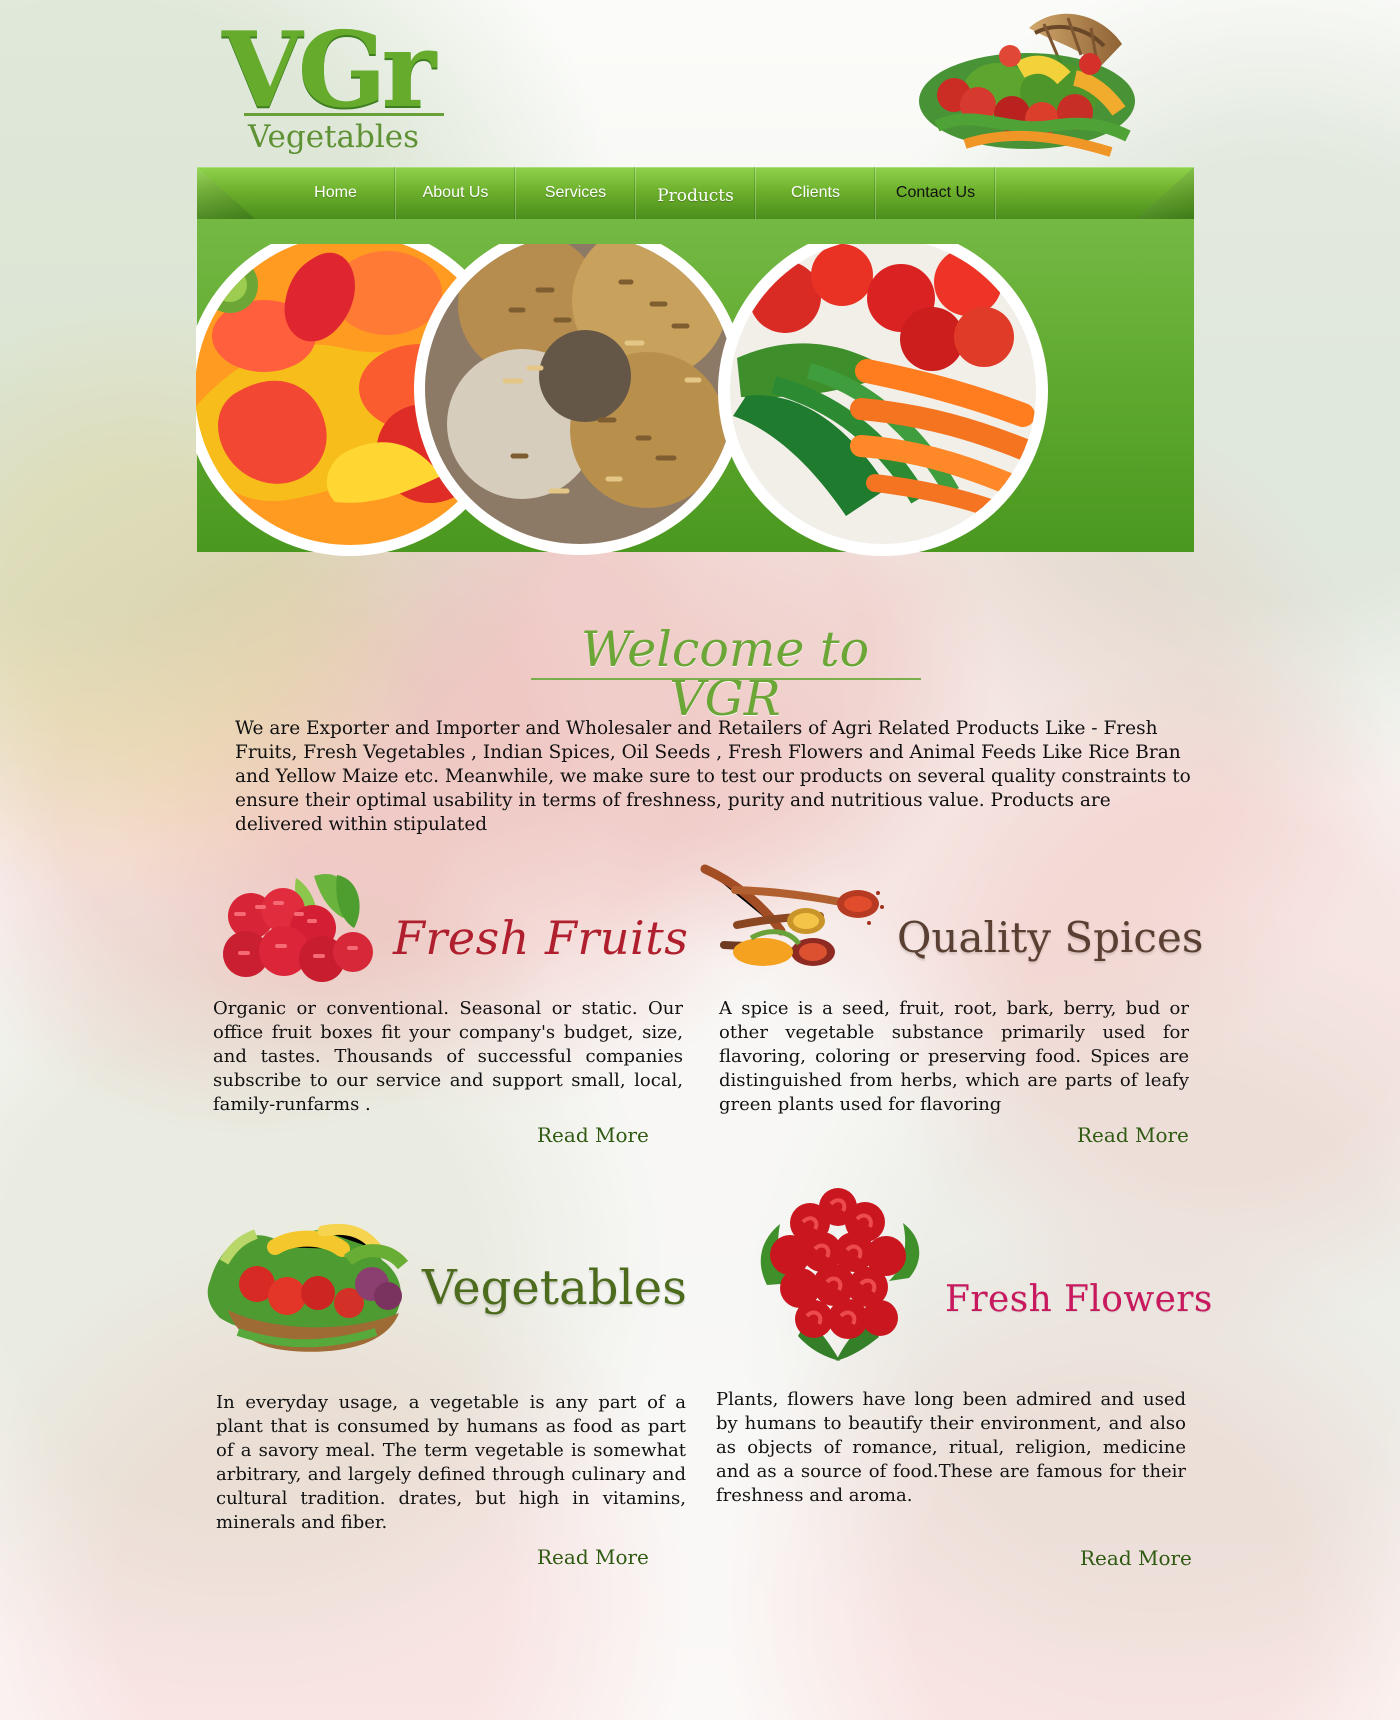  Describe the element at coordinates (576, 193) in the screenshot. I see `nav-services: Services` at that location.